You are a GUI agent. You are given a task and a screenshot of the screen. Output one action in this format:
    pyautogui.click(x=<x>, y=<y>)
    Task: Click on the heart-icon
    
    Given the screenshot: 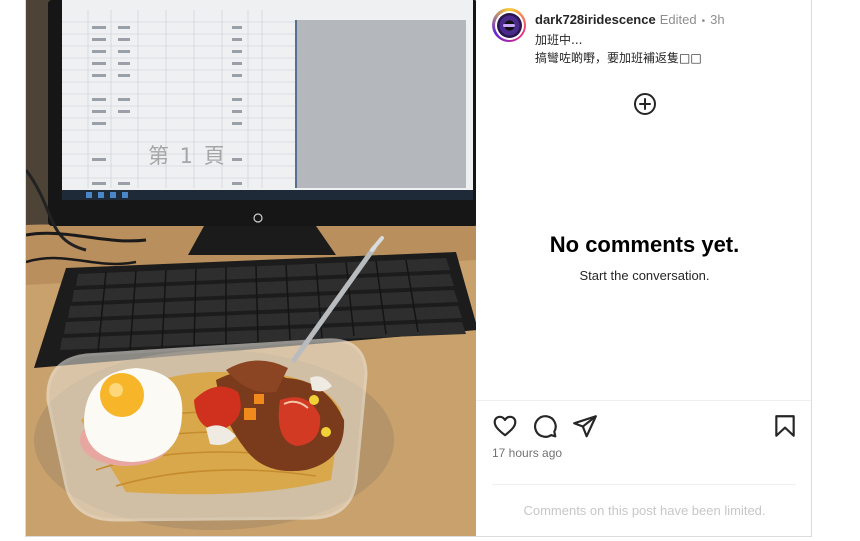 What is the action you would take?
    pyautogui.click(x=505, y=426)
    